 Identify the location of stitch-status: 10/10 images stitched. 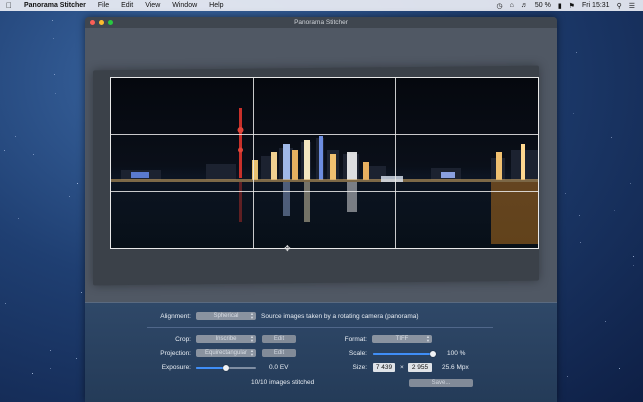
(283, 382).